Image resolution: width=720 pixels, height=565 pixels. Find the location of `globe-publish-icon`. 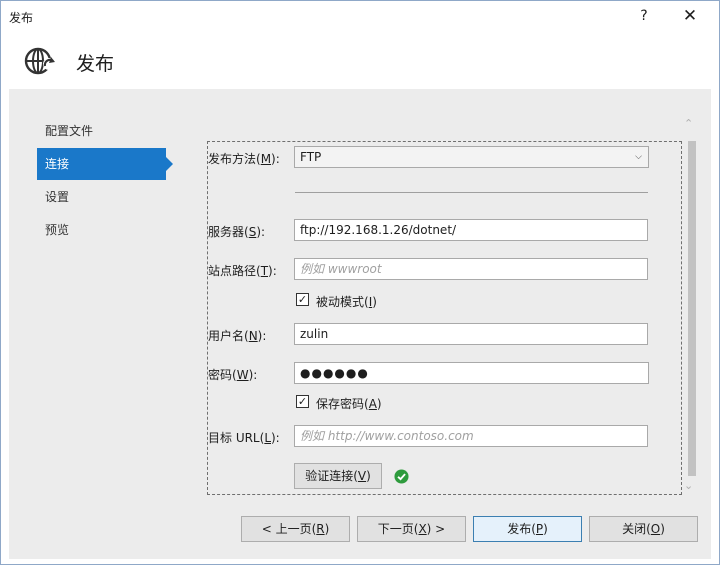

globe-publish-icon is located at coordinates (39, 61).